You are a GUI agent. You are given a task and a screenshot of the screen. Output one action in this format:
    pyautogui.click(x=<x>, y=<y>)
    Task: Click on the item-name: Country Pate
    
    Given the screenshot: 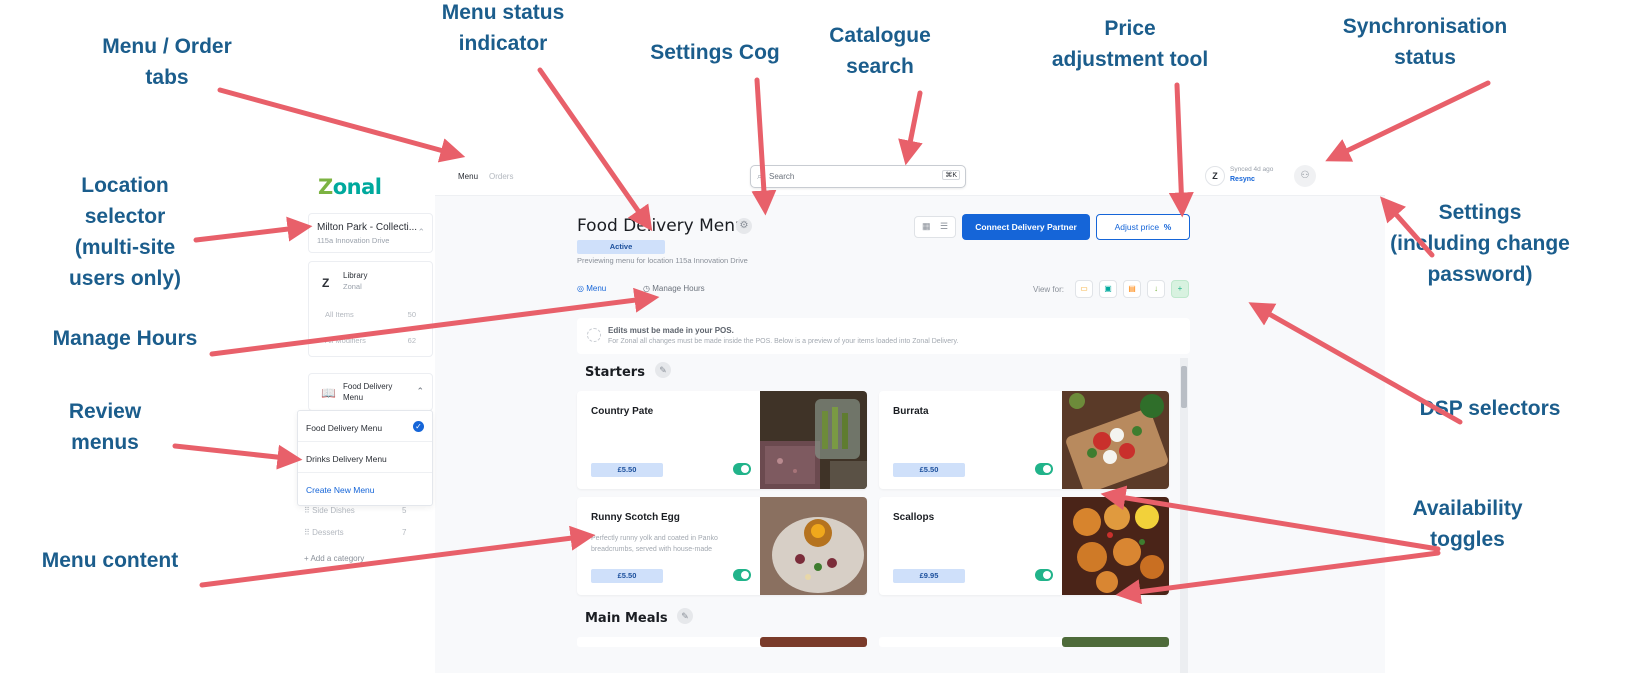 What is the action you would take?
    pyautogui.click(x=622, y=411)
    